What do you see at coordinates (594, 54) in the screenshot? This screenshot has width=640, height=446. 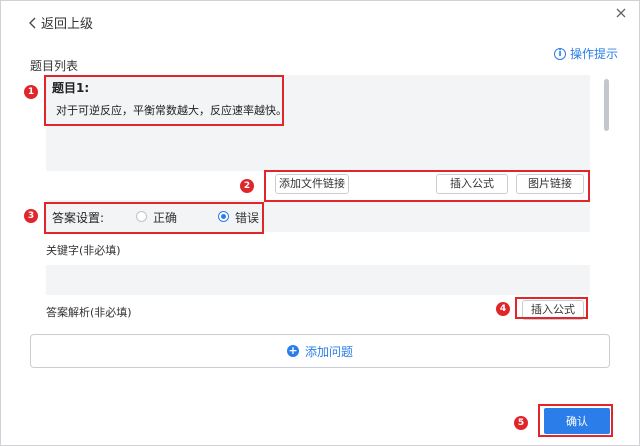 I see `tips-label: 操作提示` at bounding box center [594, 54].